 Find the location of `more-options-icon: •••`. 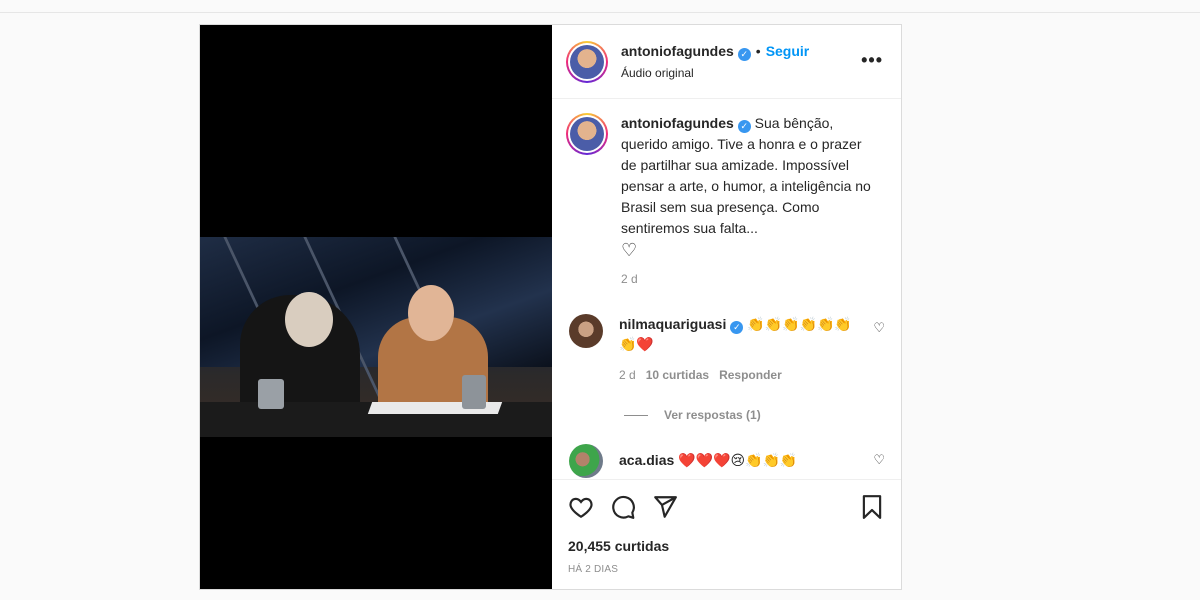

more-options-icon: ••• is located at coordinates (872, 60).